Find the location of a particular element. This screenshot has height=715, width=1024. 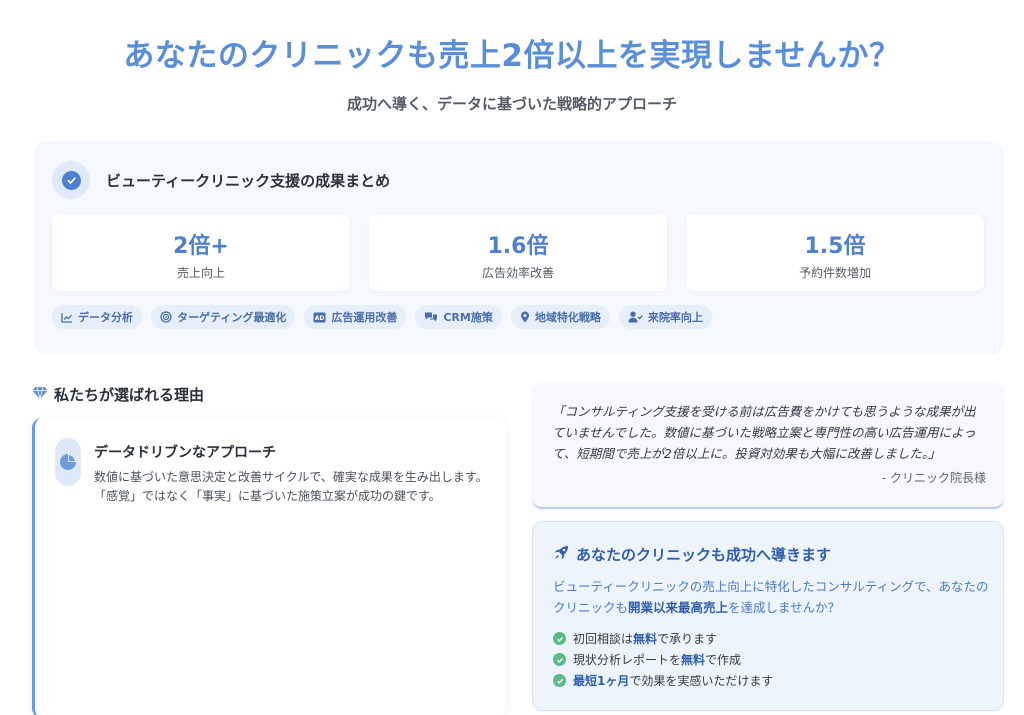

stat-value: 1.6倍 is located at coordinates (518, 246).